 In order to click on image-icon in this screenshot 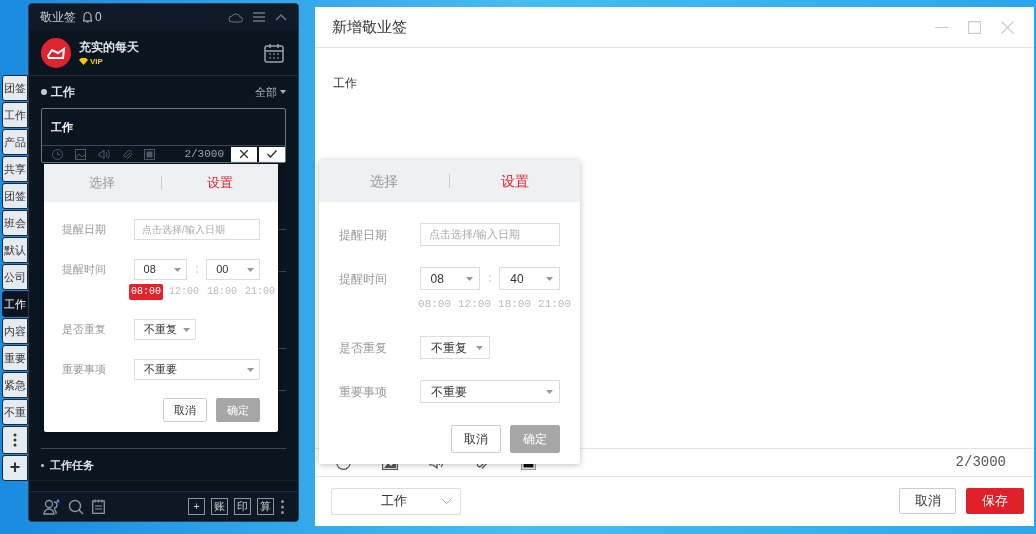, I will do `click(80, 154)`.